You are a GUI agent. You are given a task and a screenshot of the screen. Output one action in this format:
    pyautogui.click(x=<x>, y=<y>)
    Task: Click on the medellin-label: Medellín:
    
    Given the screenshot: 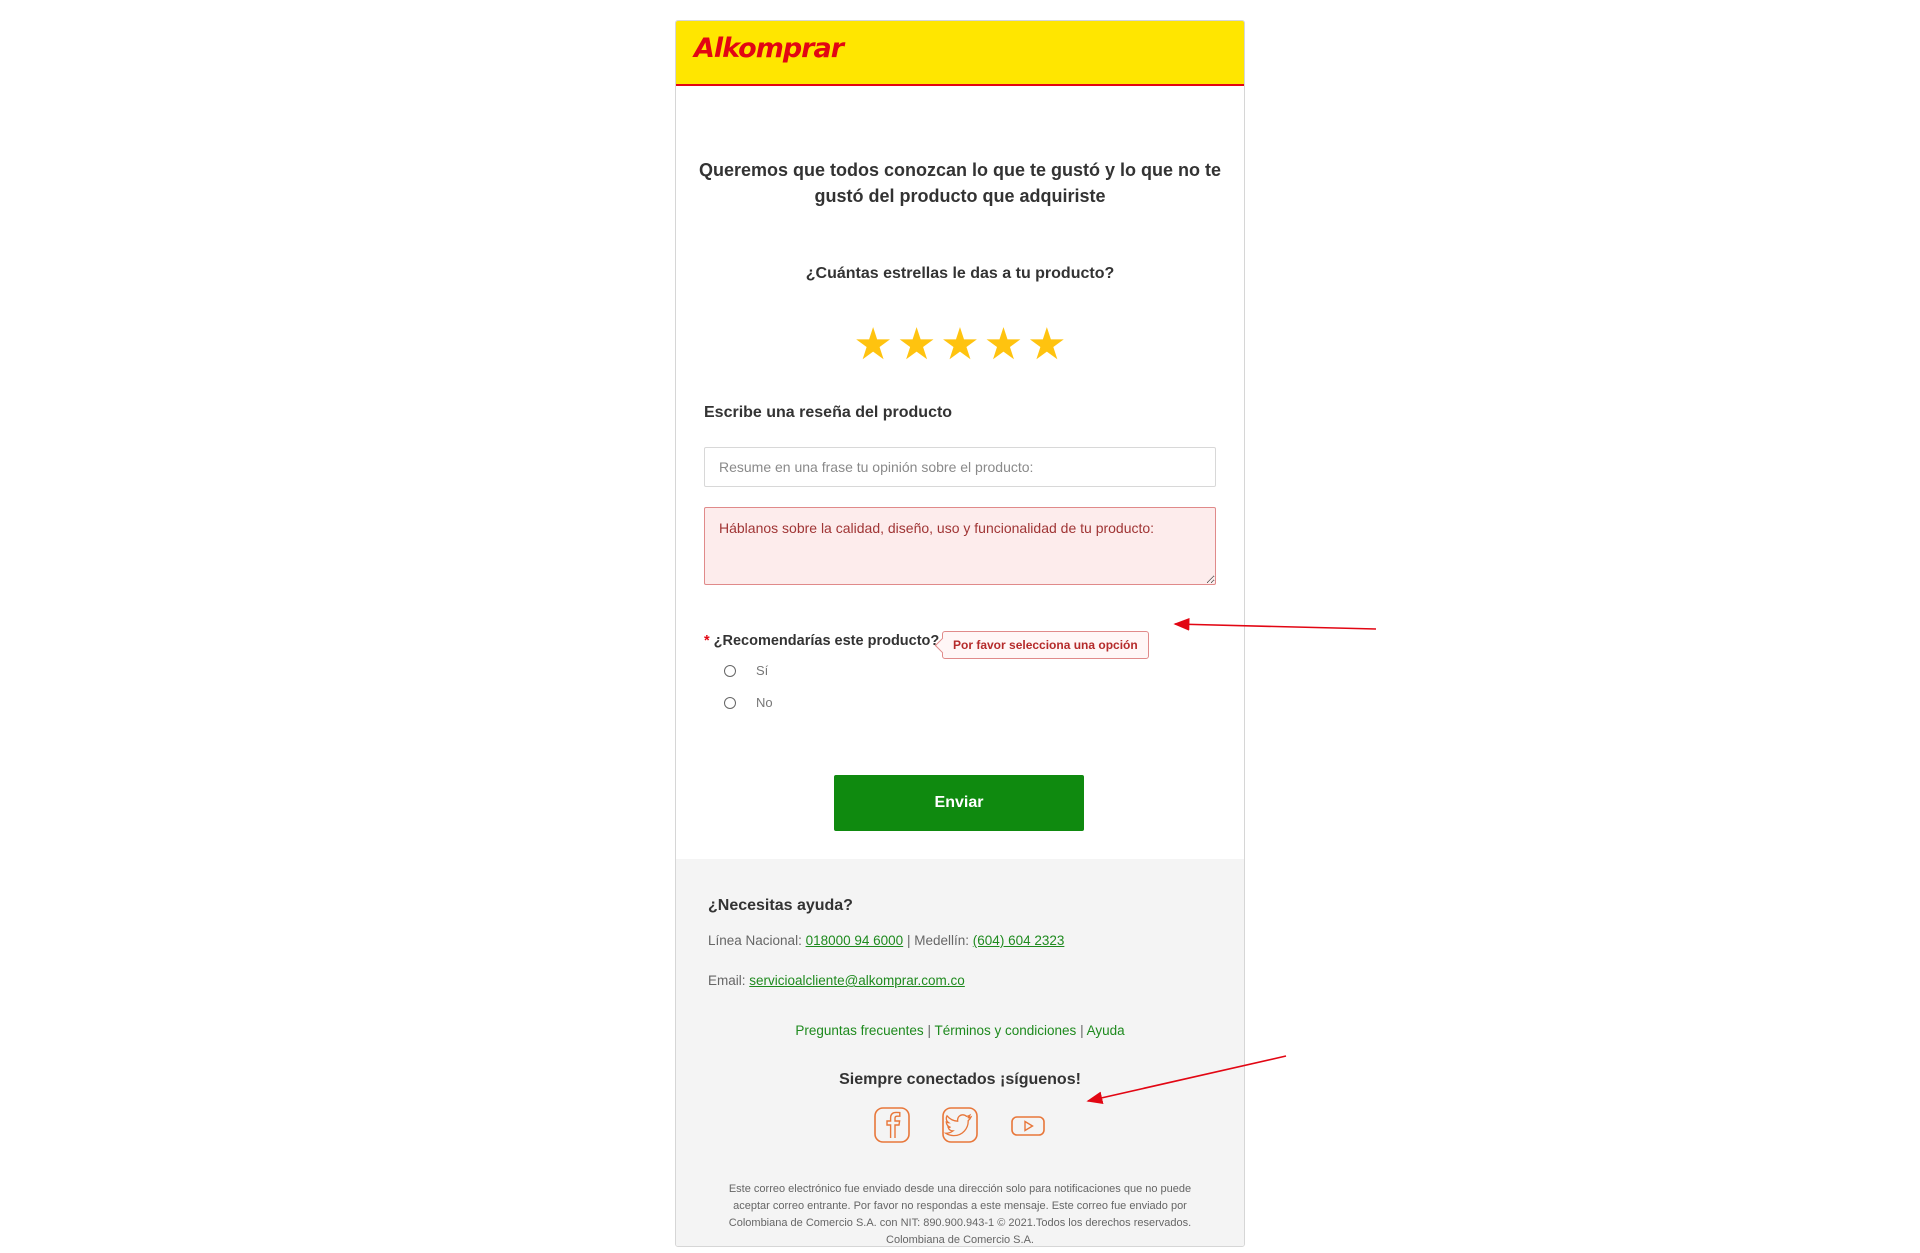 What is the action you would take?
    pyautogui.click(x=942, y=940)
    